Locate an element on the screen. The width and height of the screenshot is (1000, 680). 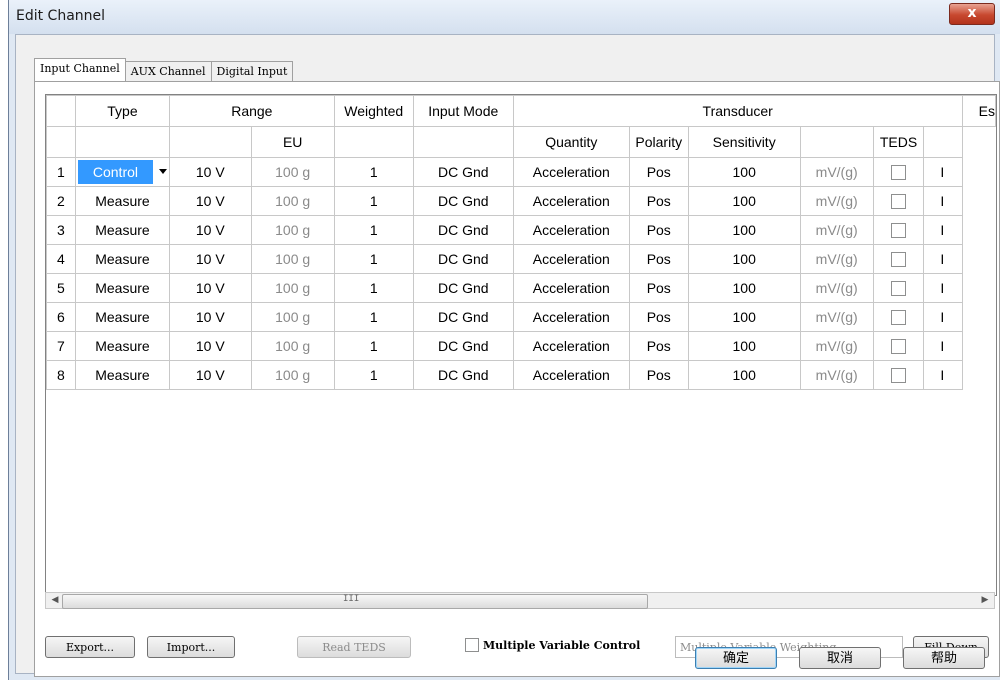
cell-type: Control is located at coordinates (122, 172).